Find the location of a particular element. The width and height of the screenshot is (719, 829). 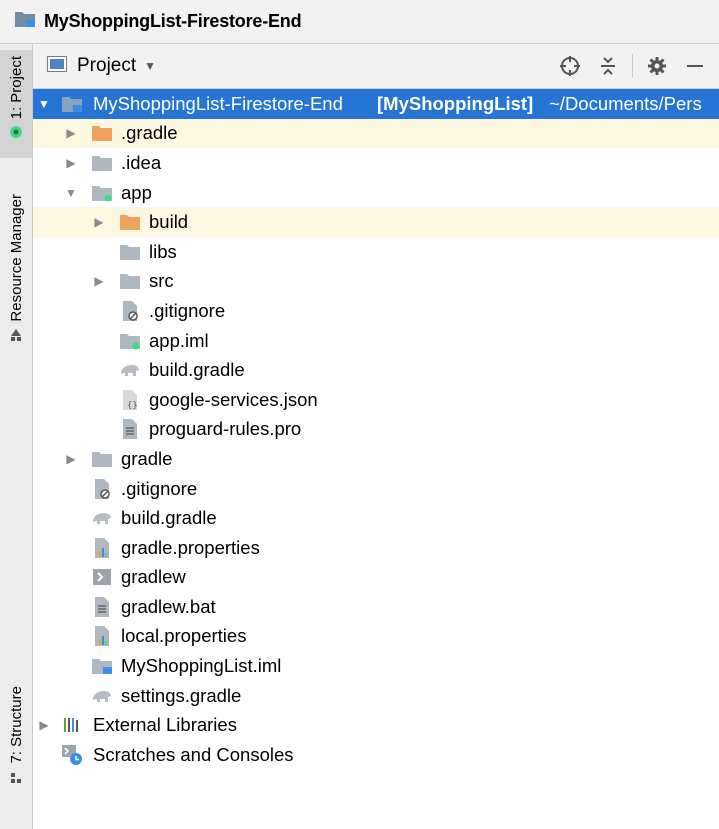

tree-node-gradlew-bat: gradlew.bat is located at coordinates (376, 607).